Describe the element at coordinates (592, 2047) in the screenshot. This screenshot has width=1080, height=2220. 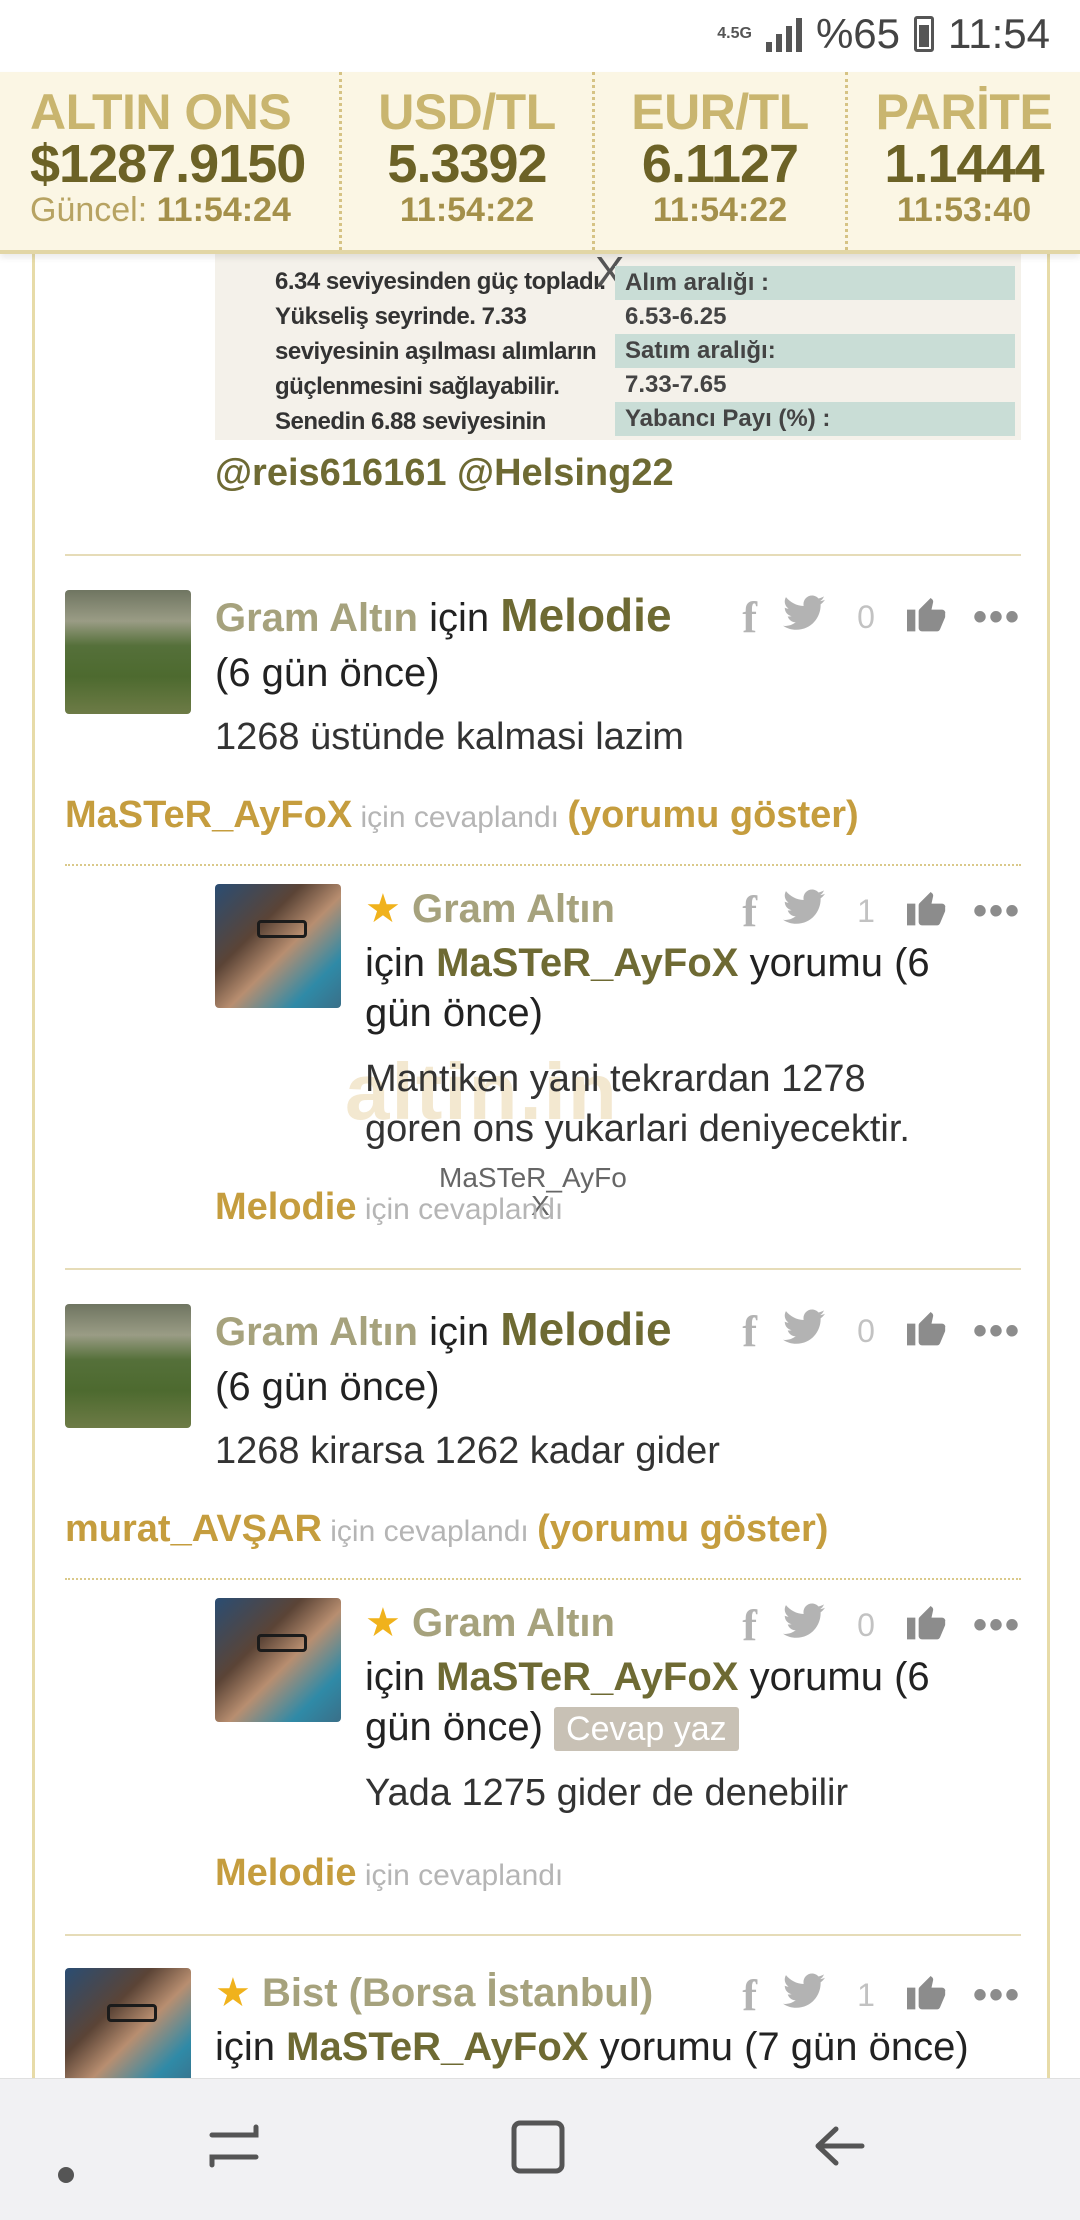
I see `comment-meta: için MaSTeR_AyFoX yorumu (7 gün önce)` at that location.